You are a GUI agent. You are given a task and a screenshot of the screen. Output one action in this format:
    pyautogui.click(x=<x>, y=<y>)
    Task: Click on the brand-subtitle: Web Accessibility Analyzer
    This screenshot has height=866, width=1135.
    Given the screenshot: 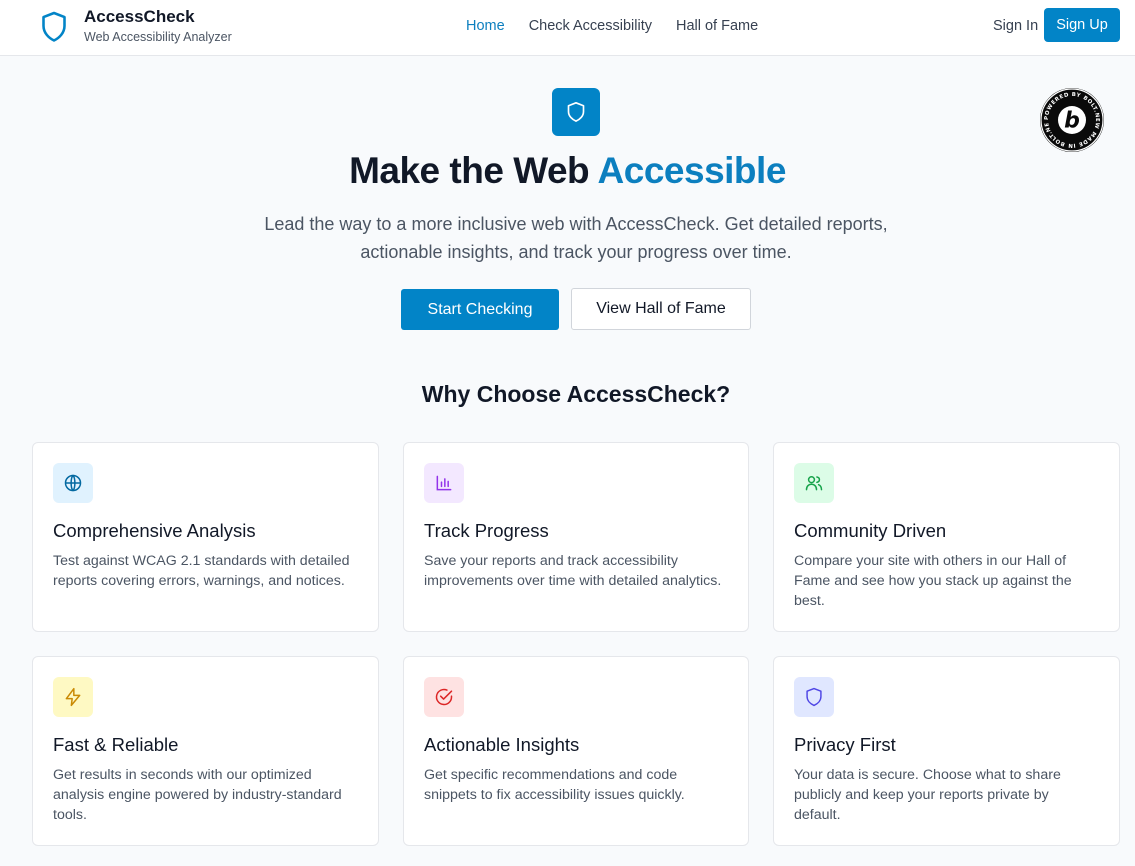 What is the action you would take?
    pyautogui.click(x=158, y=37)
    